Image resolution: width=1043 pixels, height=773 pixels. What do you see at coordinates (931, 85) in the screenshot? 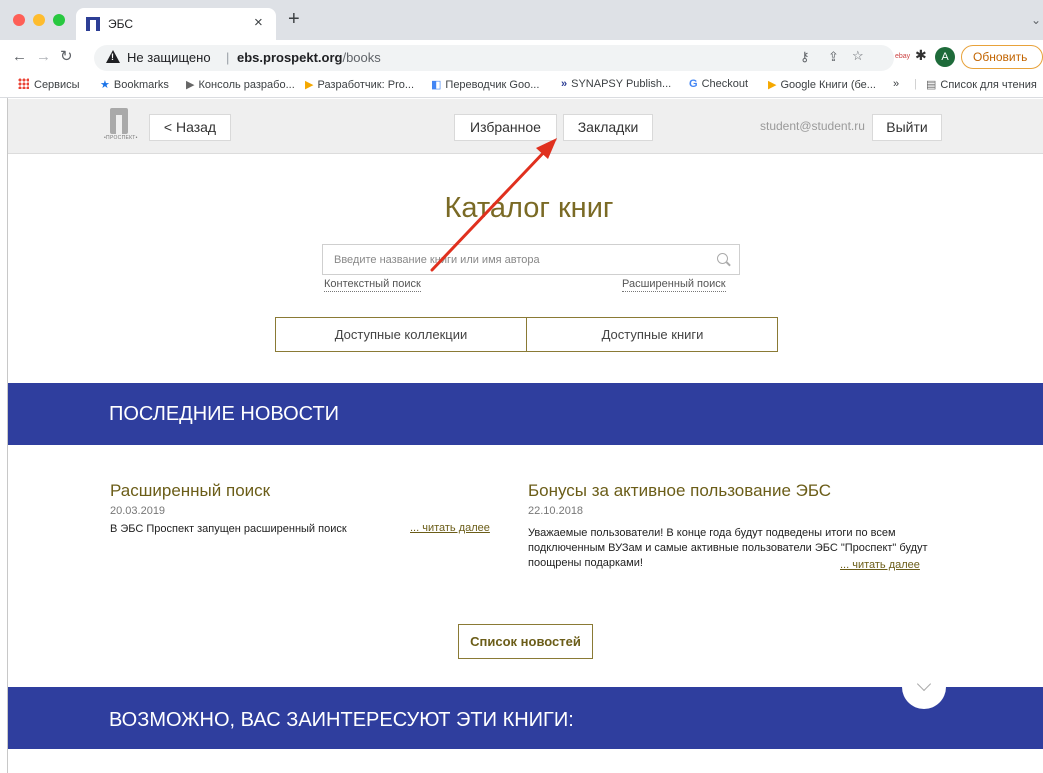
I see `reading-list-icon: ▤` at bounding box center [931, 85].